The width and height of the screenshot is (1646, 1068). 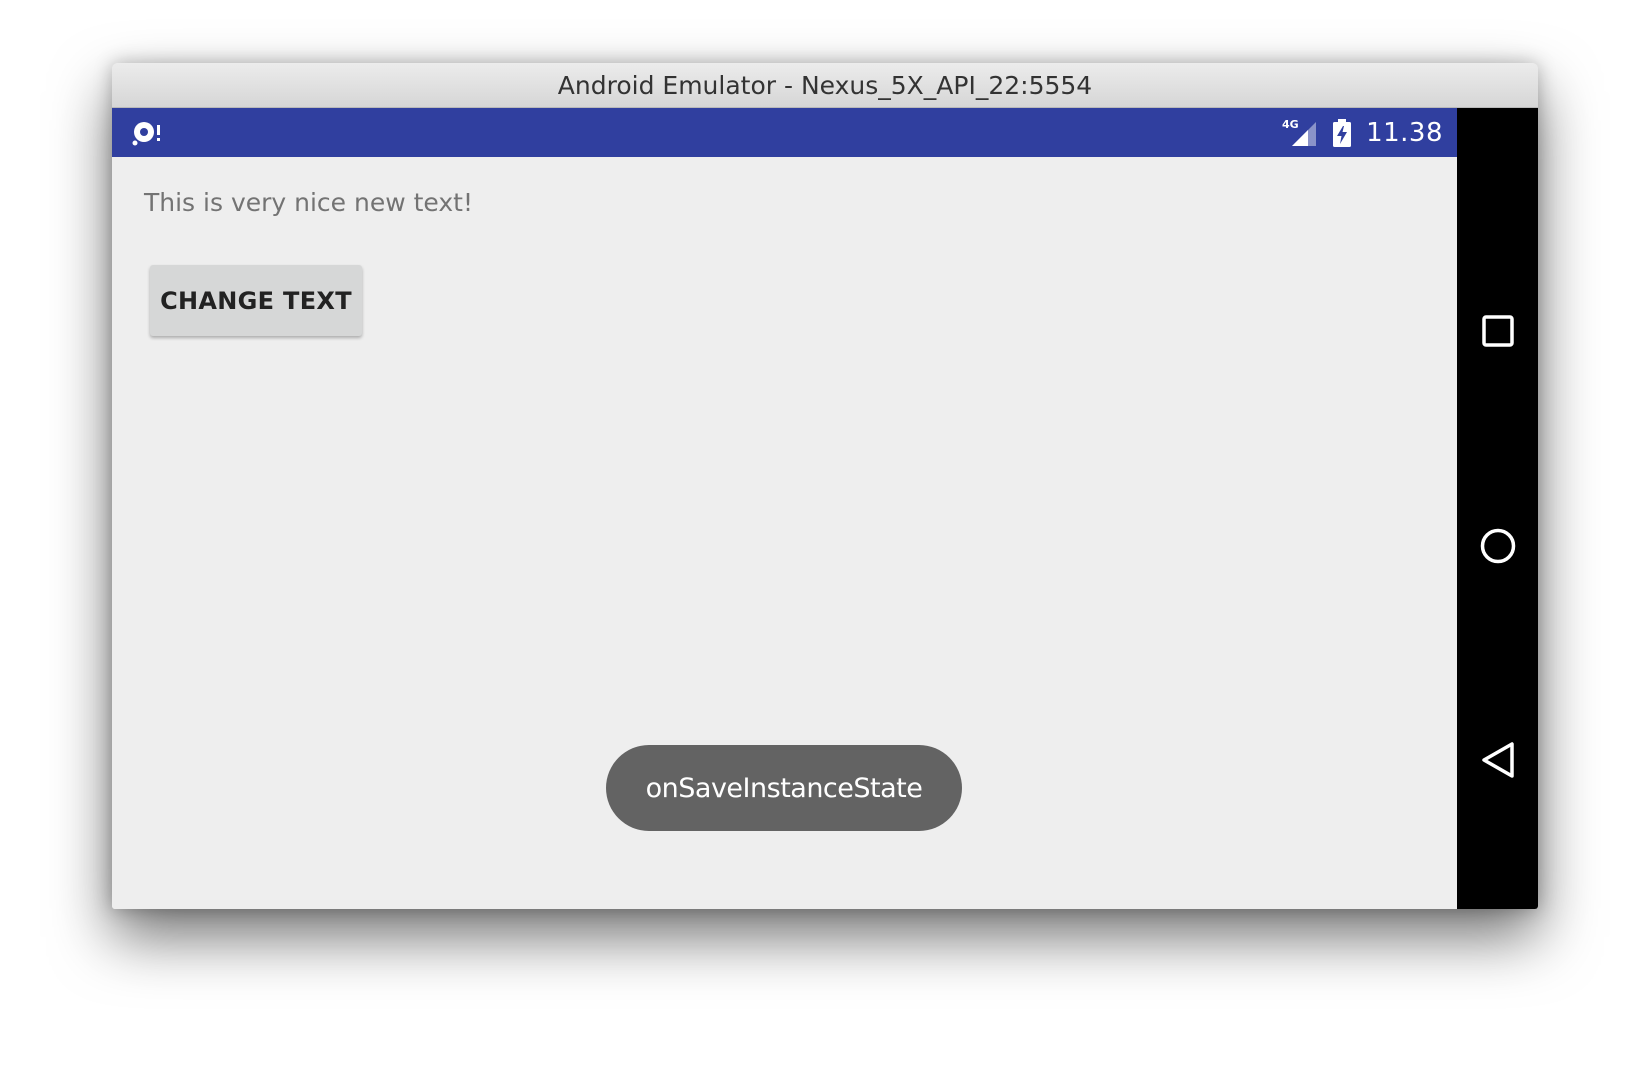 I want to click on main-text-view: This is very nice new text!, so click(x=308, y=202).